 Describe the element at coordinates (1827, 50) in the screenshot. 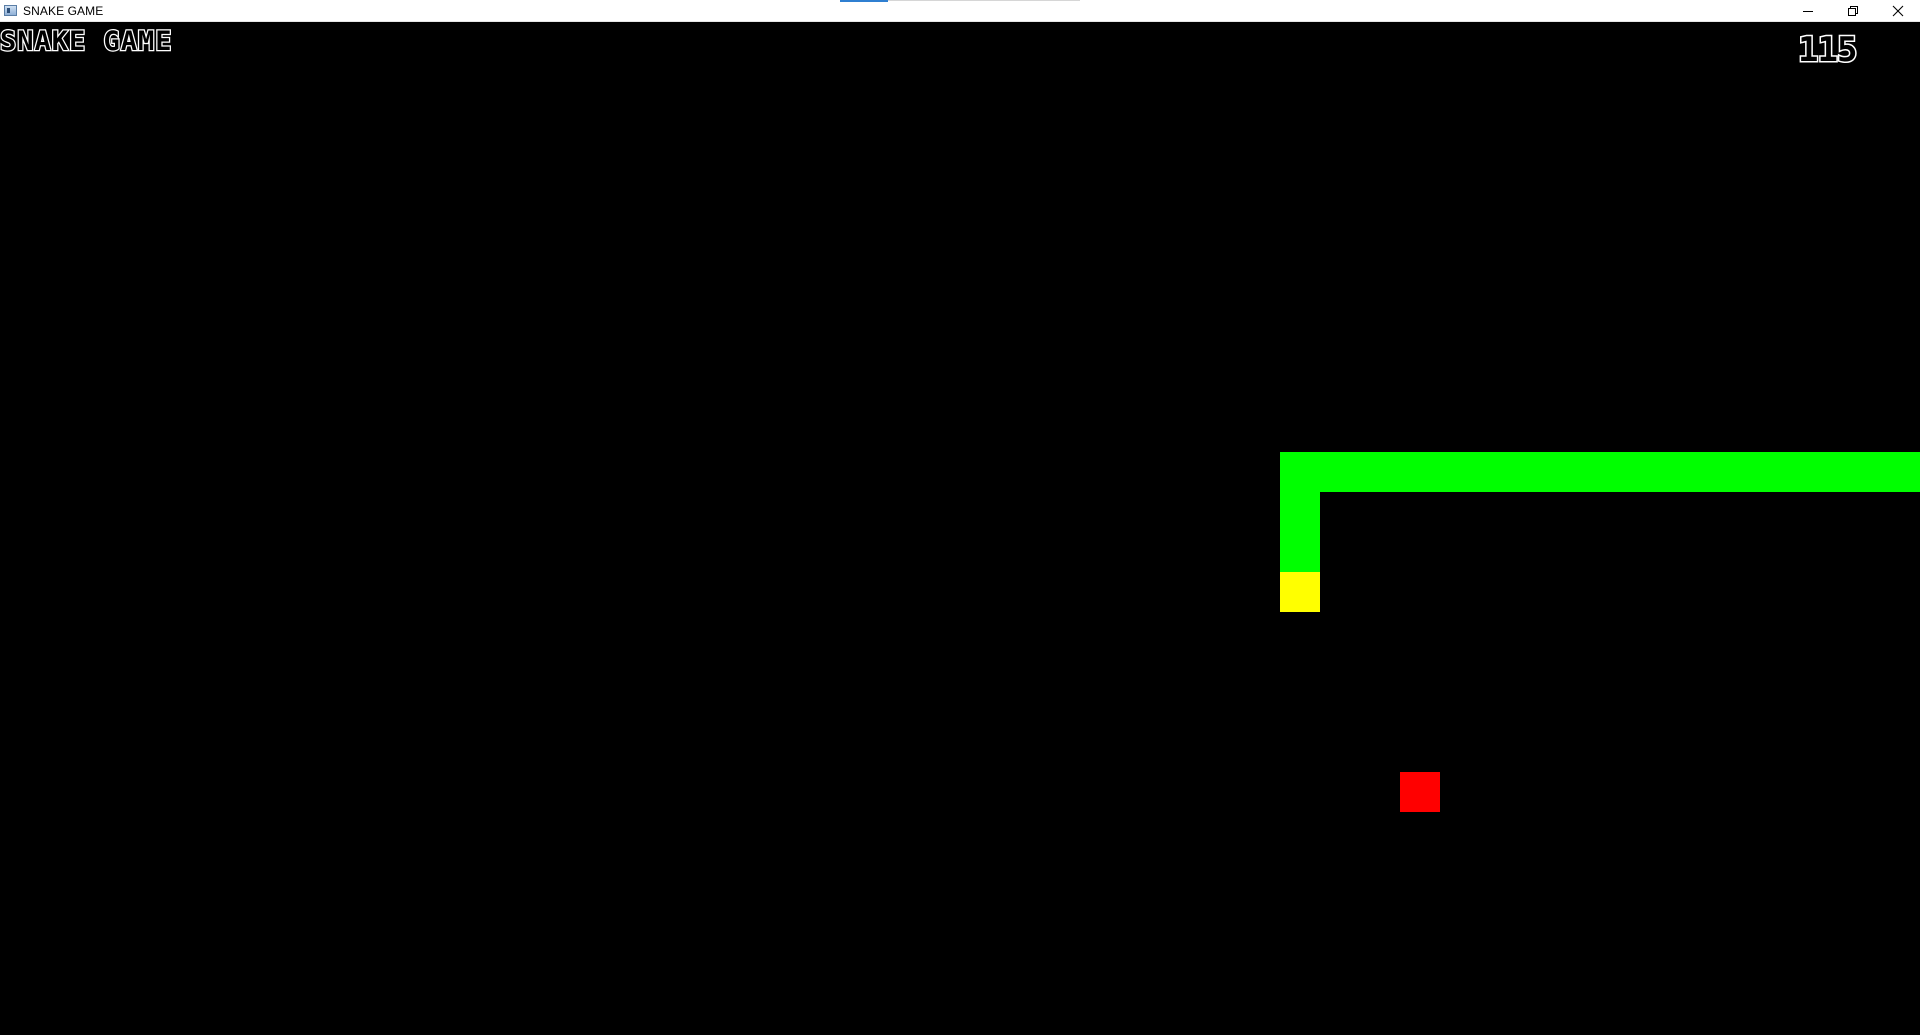

I see `score-display: 115` at that location.